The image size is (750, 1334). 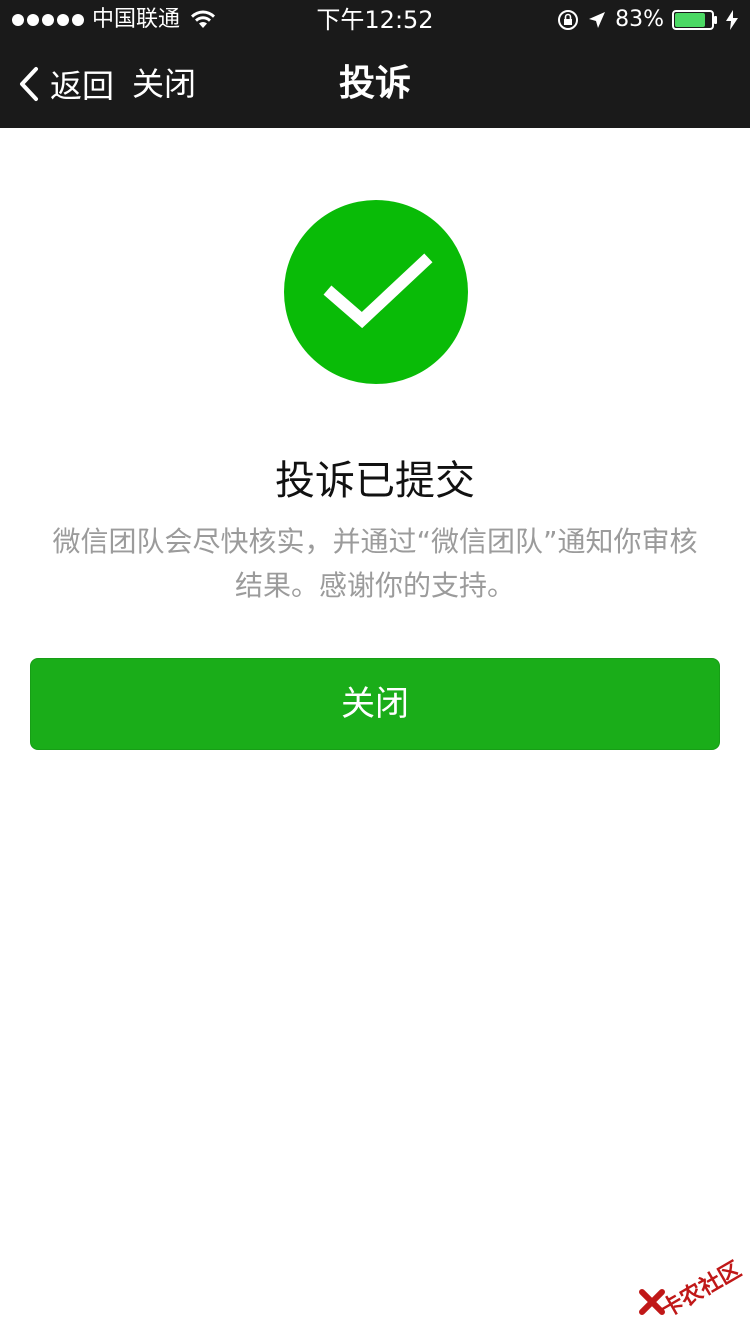 I want to click on page-title: 投诉, so click(x=374, y=83).